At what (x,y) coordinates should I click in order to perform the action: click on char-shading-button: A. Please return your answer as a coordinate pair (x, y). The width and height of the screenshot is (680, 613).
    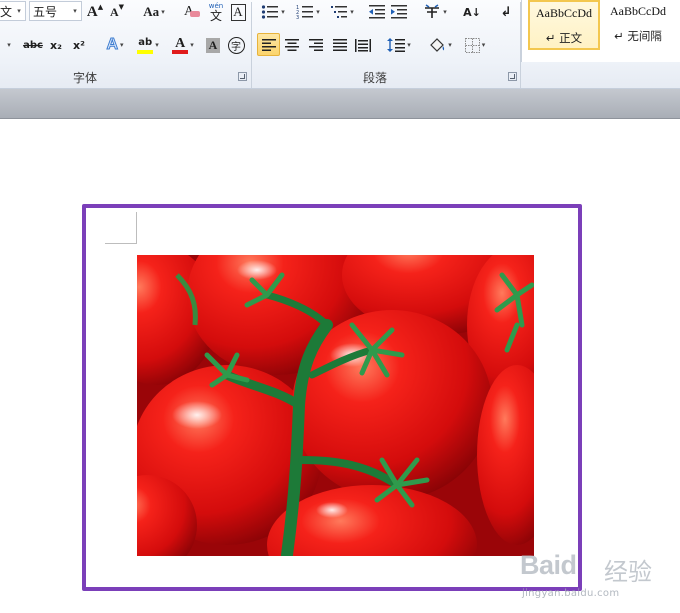
    Looking at the image, I should click on (213, 45).